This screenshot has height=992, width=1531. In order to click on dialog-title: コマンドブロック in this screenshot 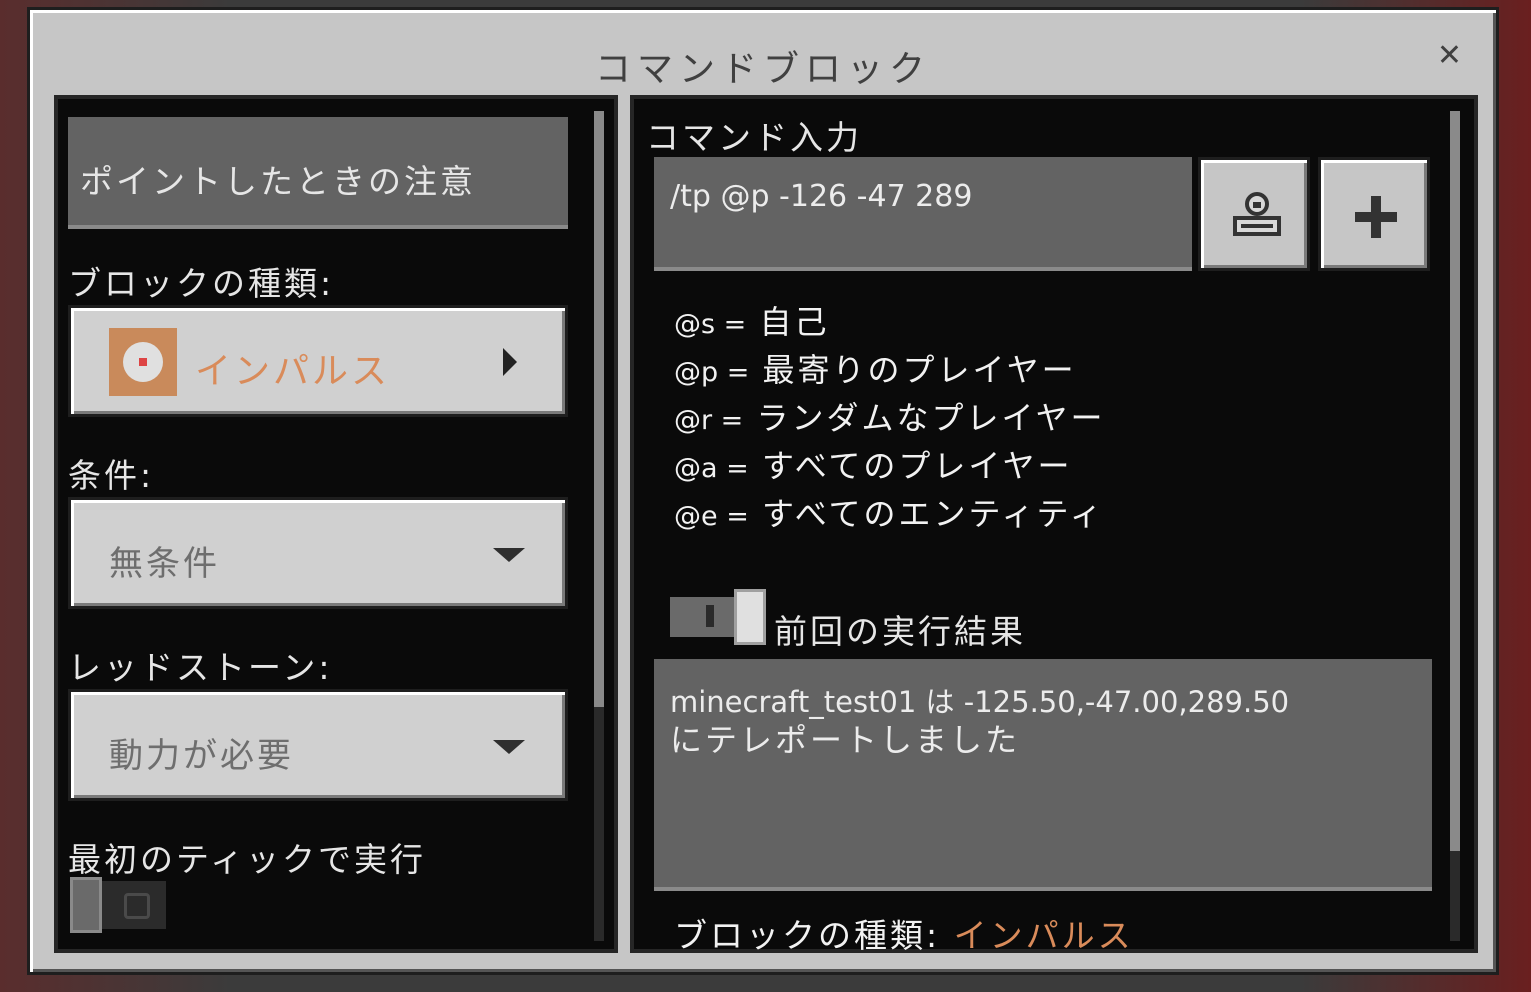, I will do `click(762, 69)`.